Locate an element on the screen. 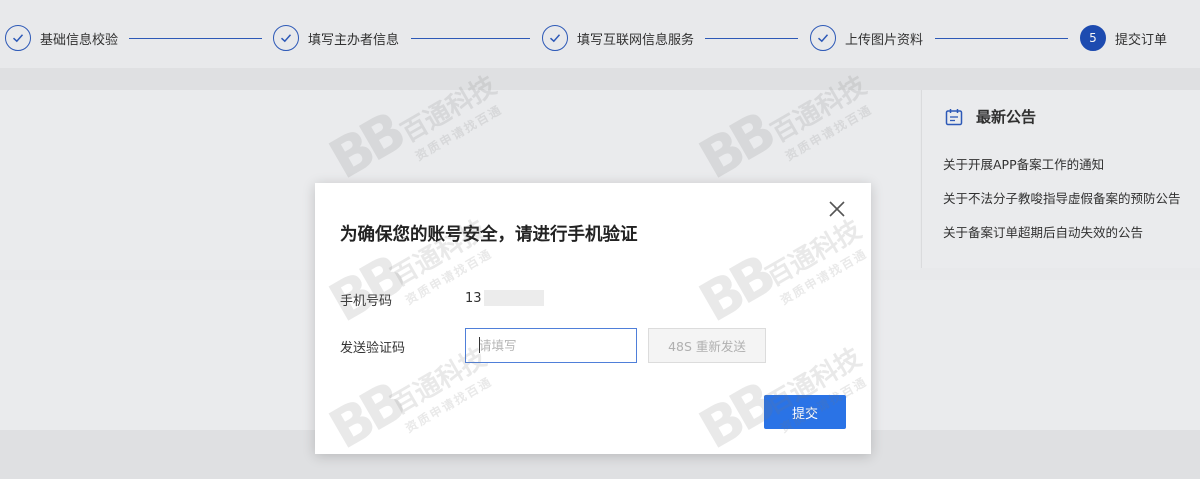 The height and width of the screenshot is (479, 1200). submit-button: 提交 is located at coordinates (805, 412).